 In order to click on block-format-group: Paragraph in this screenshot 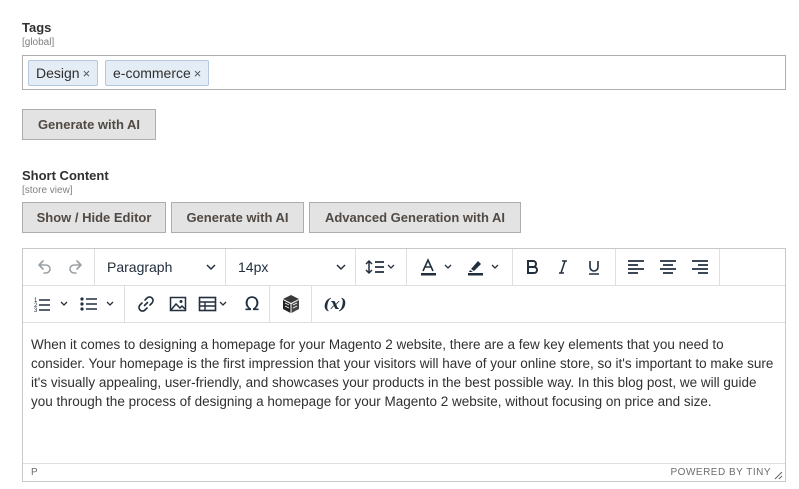, I will do `click(160, 267)`.